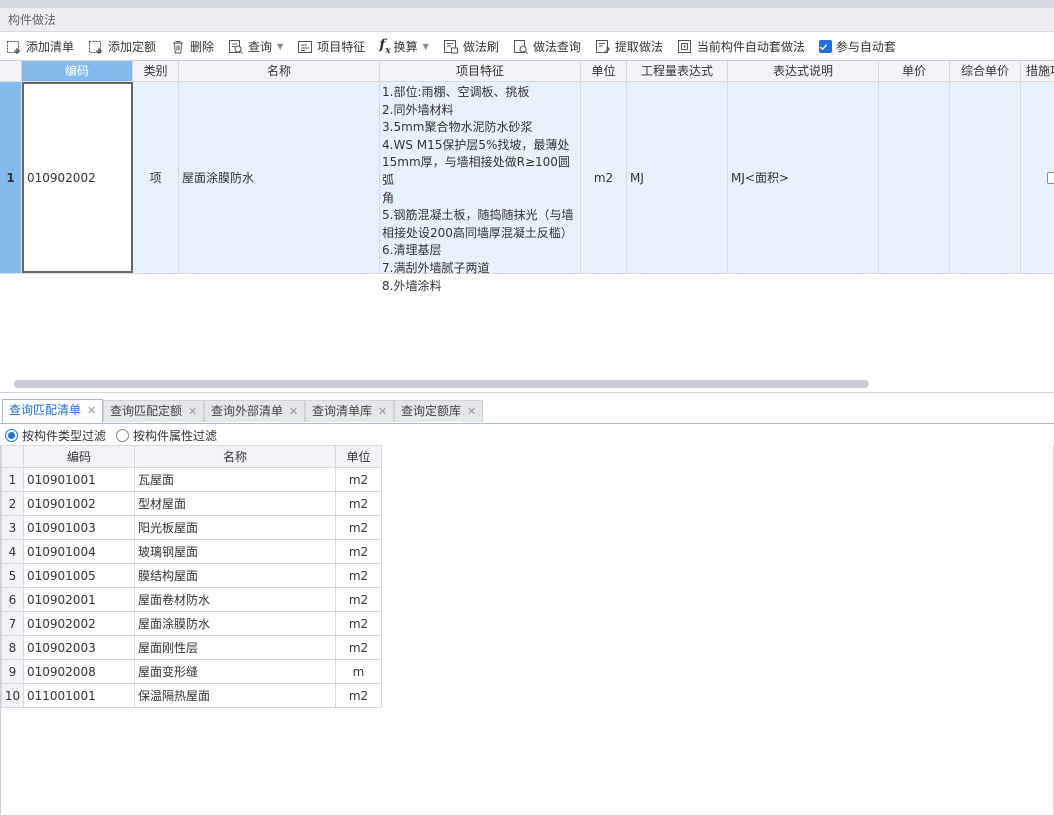 This screenshot has width=1054, height=816. Describe the element at coordinates (96, 47) in the screenshot. I see `add-quota-icon` at that location.